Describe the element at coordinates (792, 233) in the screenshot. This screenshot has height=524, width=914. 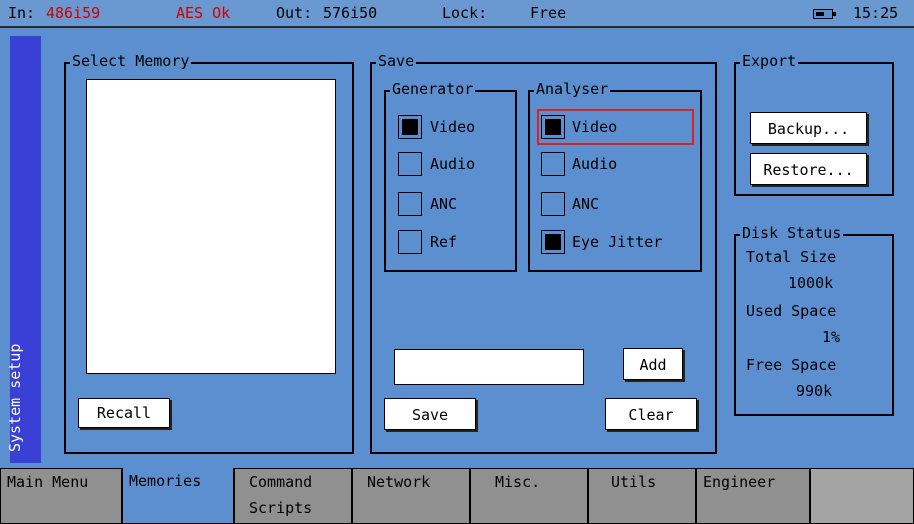
I see `disk-status-title: Disk Status` at that location.